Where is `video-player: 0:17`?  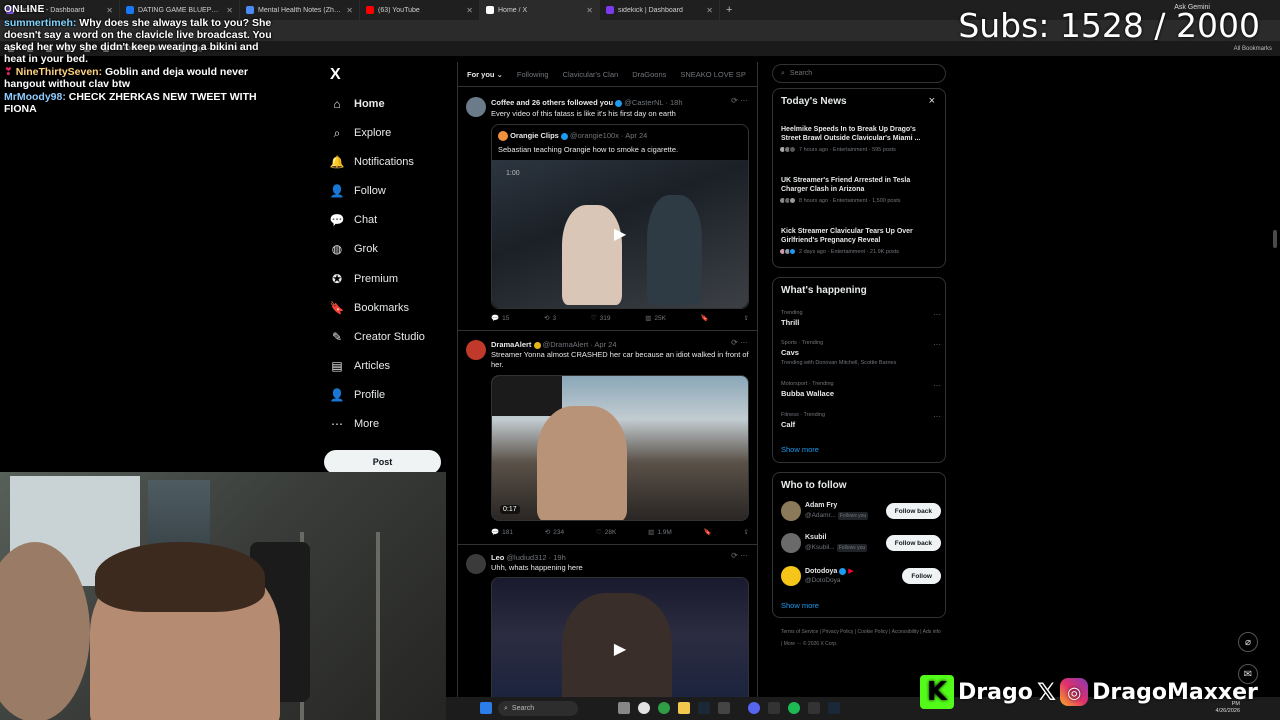 video-player: 0:17 is located at coordinates (620, 448).